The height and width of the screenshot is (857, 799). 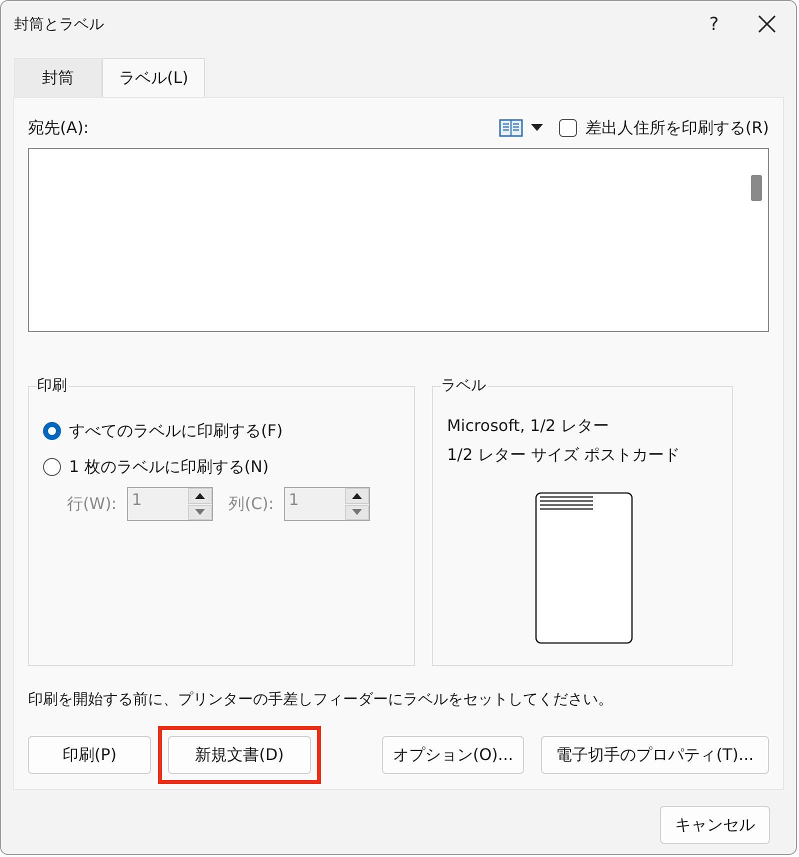 I want to click on cancel-button: キャンセル, so click(x=715, y=825).